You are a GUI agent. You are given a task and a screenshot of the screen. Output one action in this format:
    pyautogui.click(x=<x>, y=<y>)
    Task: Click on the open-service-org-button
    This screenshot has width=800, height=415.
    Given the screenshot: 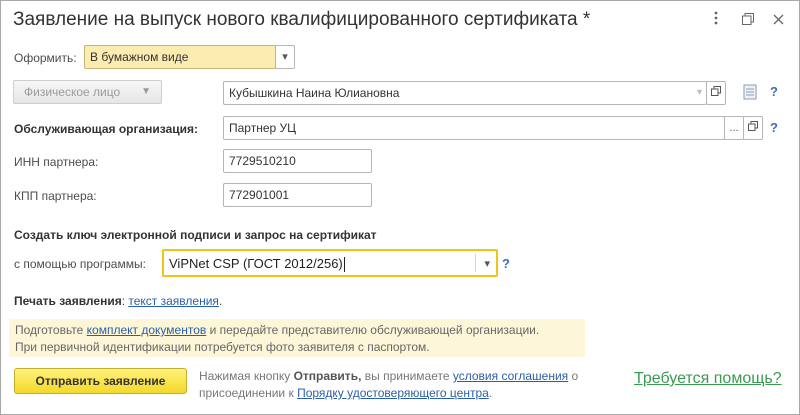 What is the action you would take?
    pyautogui.click(x=753, y=128)
    